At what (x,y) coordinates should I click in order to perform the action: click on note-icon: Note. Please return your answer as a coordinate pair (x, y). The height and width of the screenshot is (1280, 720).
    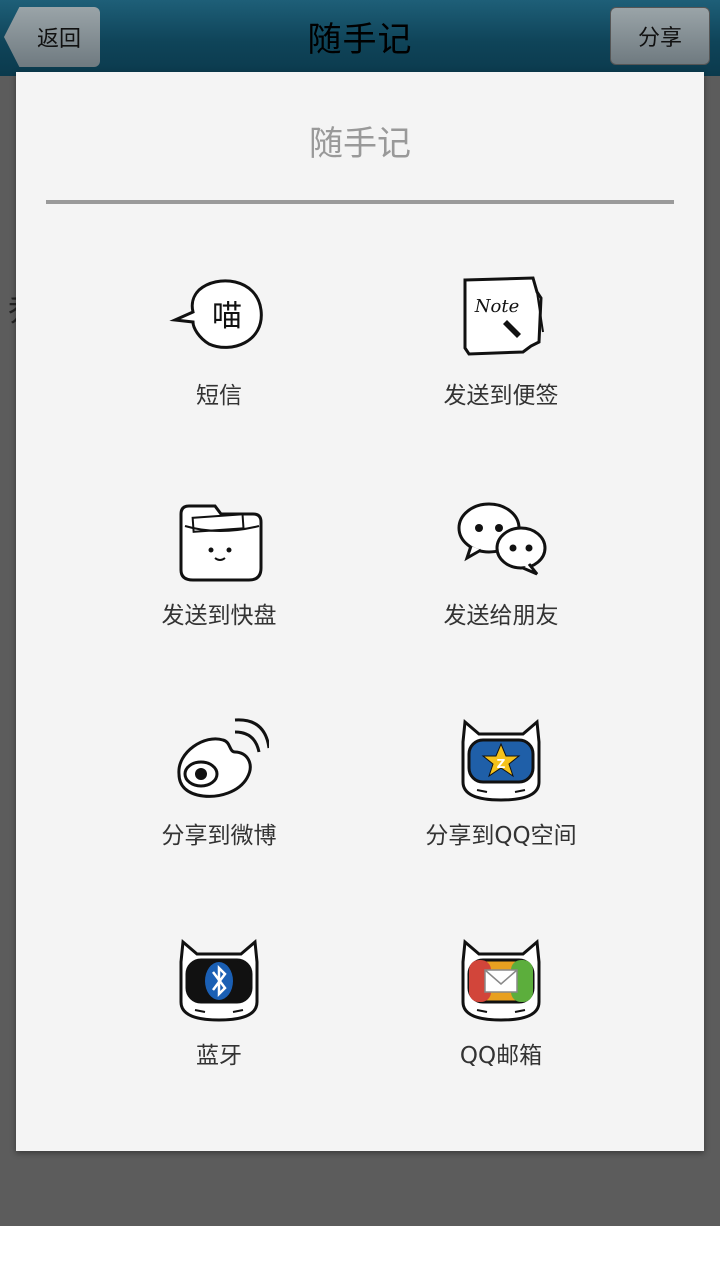
    Looking at the image, I should click on (501, 320).